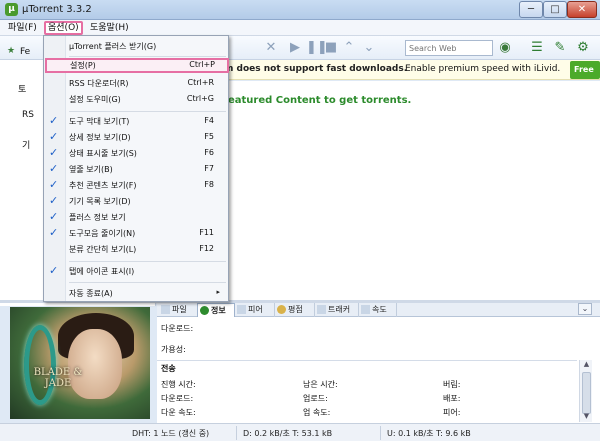 The image size is (600, 441). What do you see at coordinates (271, 48) in the screenshot?
I see `remove-icon: ✕` at bounding box center [271, 48].